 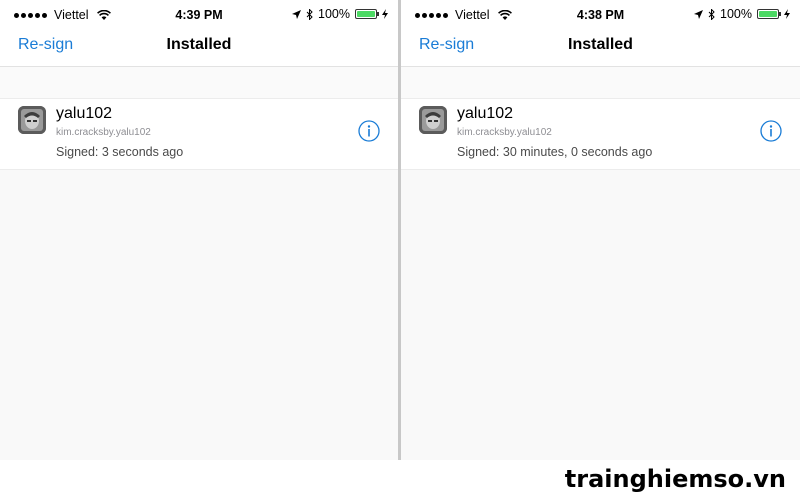 I want to click on status-bar: Viettel 4:38 PM 100%, so click(x=600, y=15).